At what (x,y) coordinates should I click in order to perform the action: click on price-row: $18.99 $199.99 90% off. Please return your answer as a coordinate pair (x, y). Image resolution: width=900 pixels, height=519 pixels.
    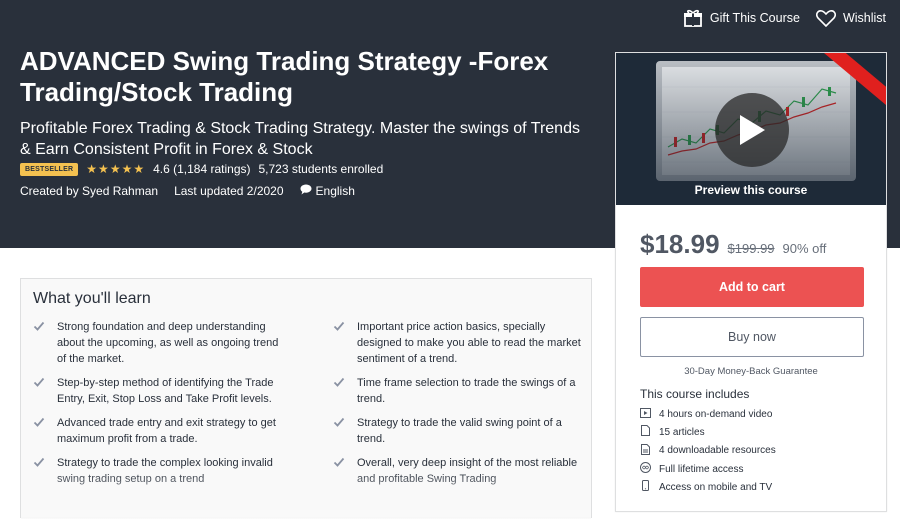
    Looking at the image, I should click on (733, 244).